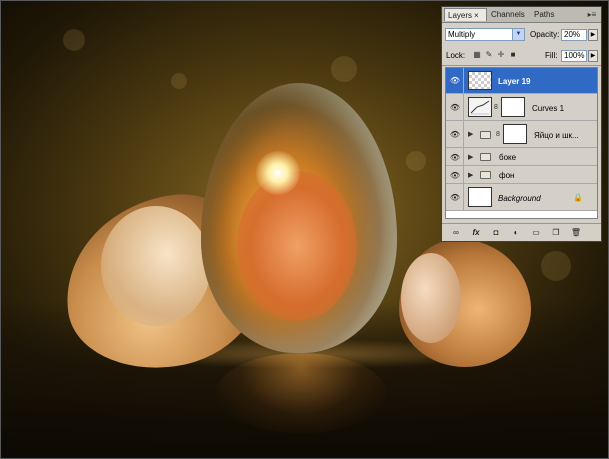  I want to click on layer-mask-thumbnail, so click(513, 107).